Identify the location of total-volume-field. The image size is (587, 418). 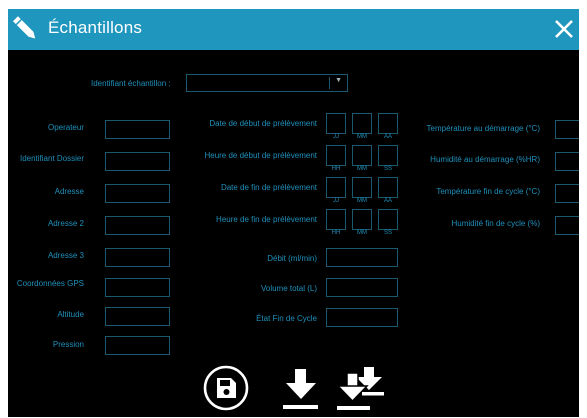
(362, 287).